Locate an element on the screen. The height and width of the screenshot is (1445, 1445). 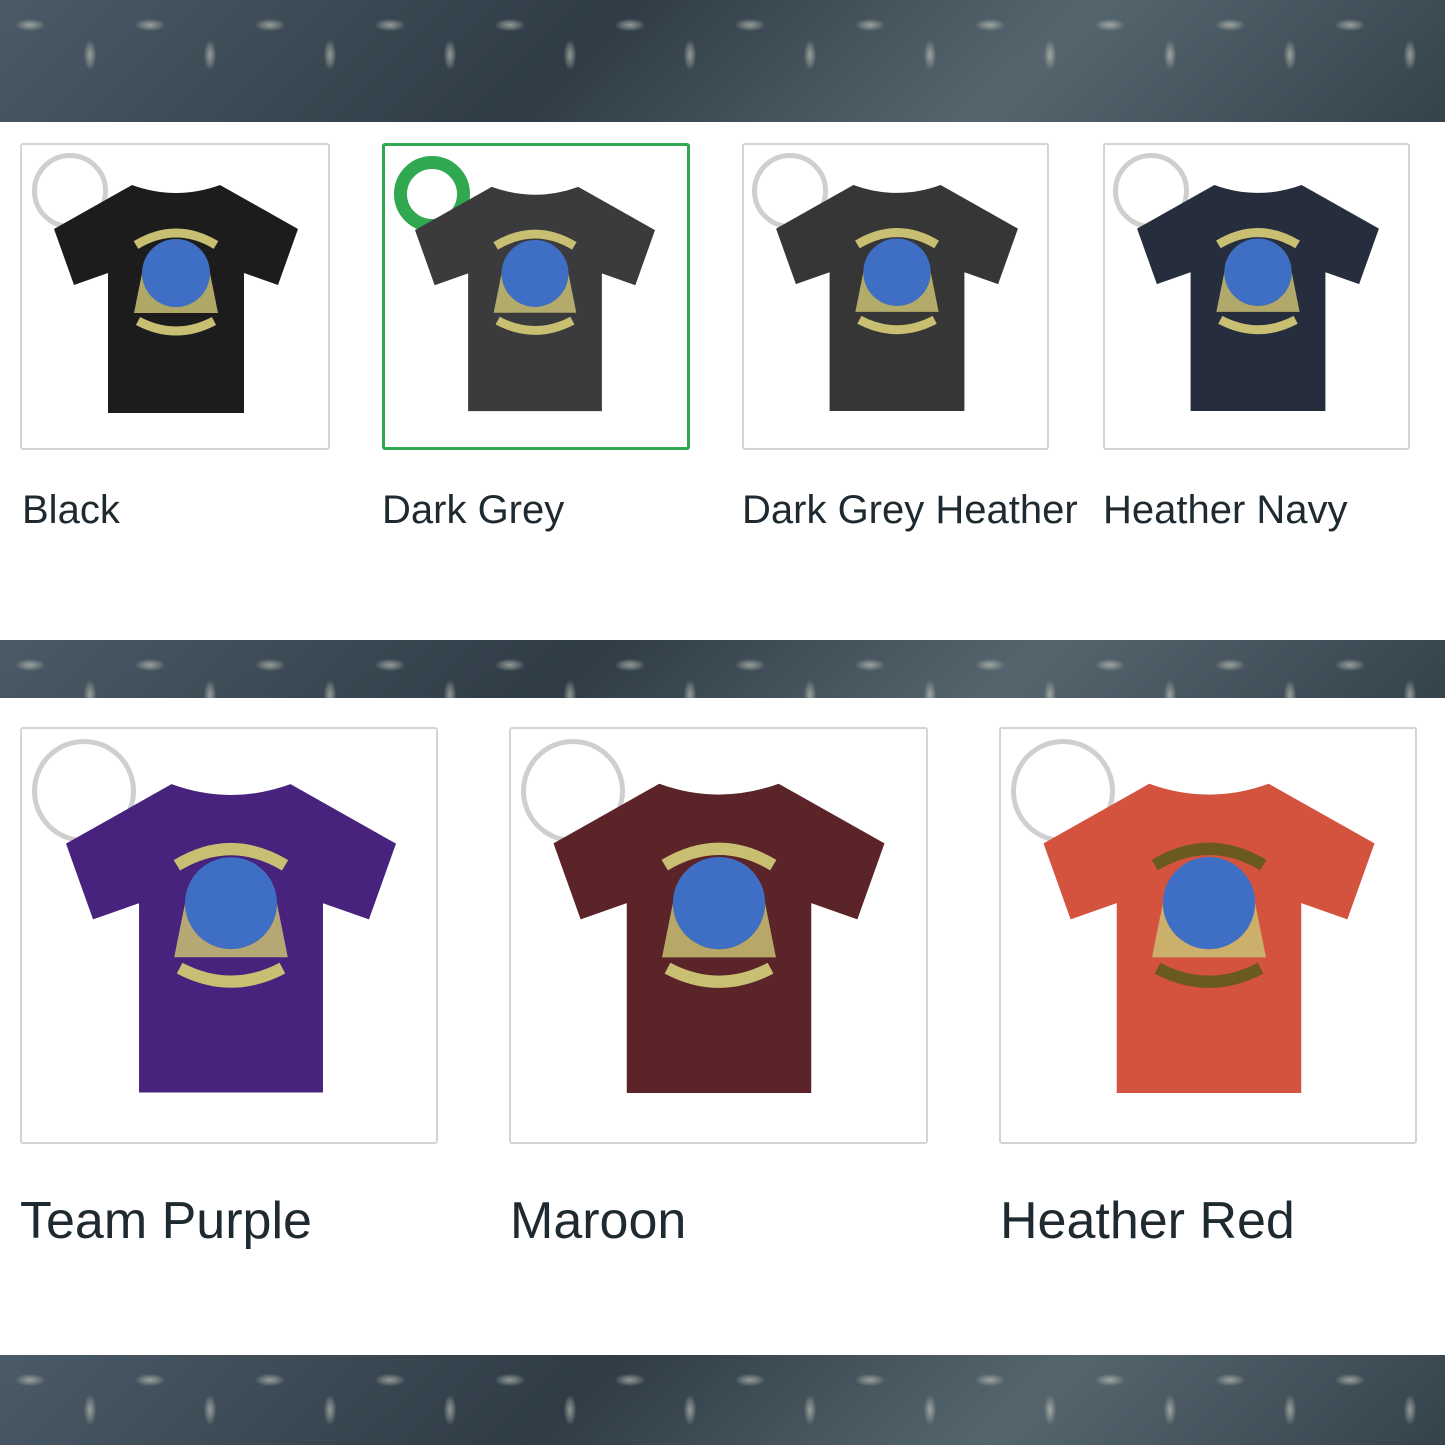
swatch-card-heather-red is located at coordinates (1208, 935).